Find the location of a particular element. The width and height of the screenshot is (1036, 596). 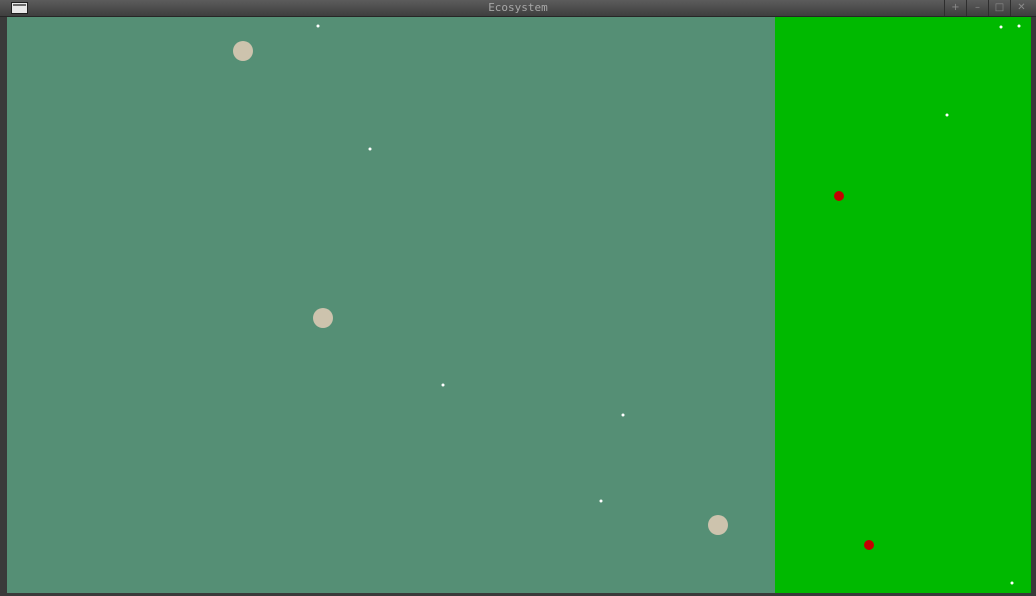

window-title: Ecosystem is located at coordinates (518, 7).